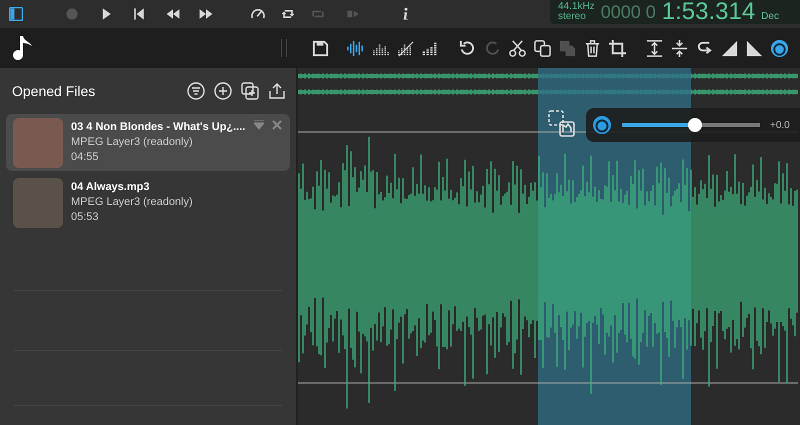 The image size is (800, 425). I want to click on export-icon, so click(277, 91).